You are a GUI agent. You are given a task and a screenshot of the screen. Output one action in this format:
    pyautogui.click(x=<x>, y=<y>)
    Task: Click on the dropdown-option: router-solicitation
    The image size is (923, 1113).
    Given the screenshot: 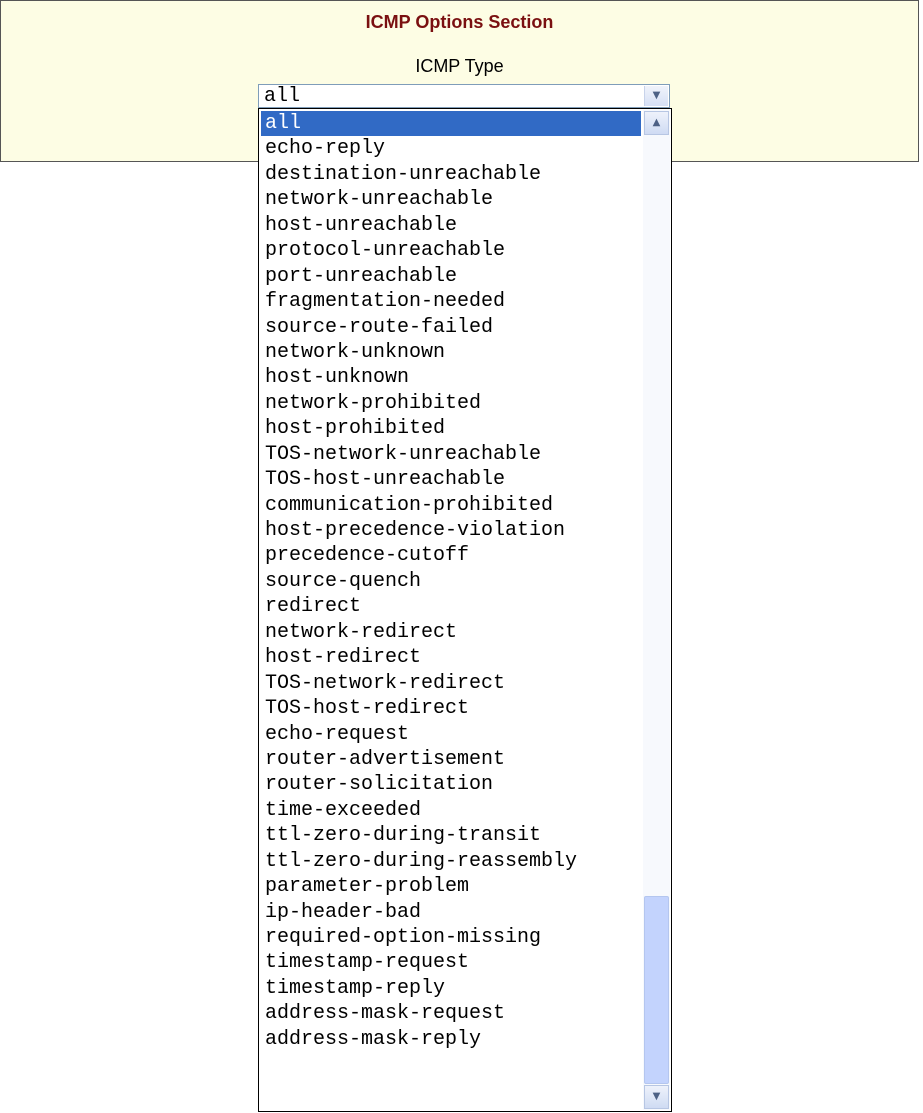 What is the action you would take?
    pyautogui.click(x=451, y=784)
    